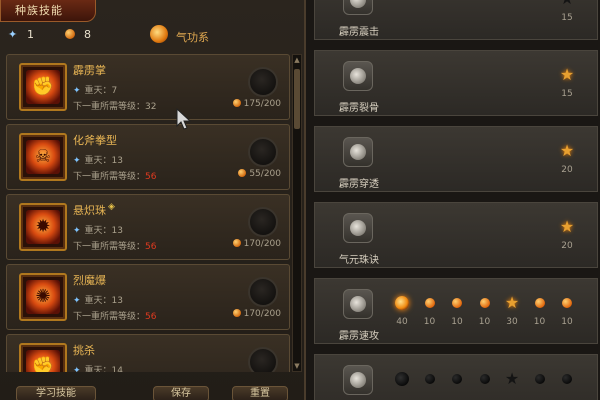 This screenshot has width=600, height=400. I want to click on skill-card: ✹ 悬炽珠 ◈ ✦ 重天：13 下一重所需等级：56 170/200, so click(148, 227).